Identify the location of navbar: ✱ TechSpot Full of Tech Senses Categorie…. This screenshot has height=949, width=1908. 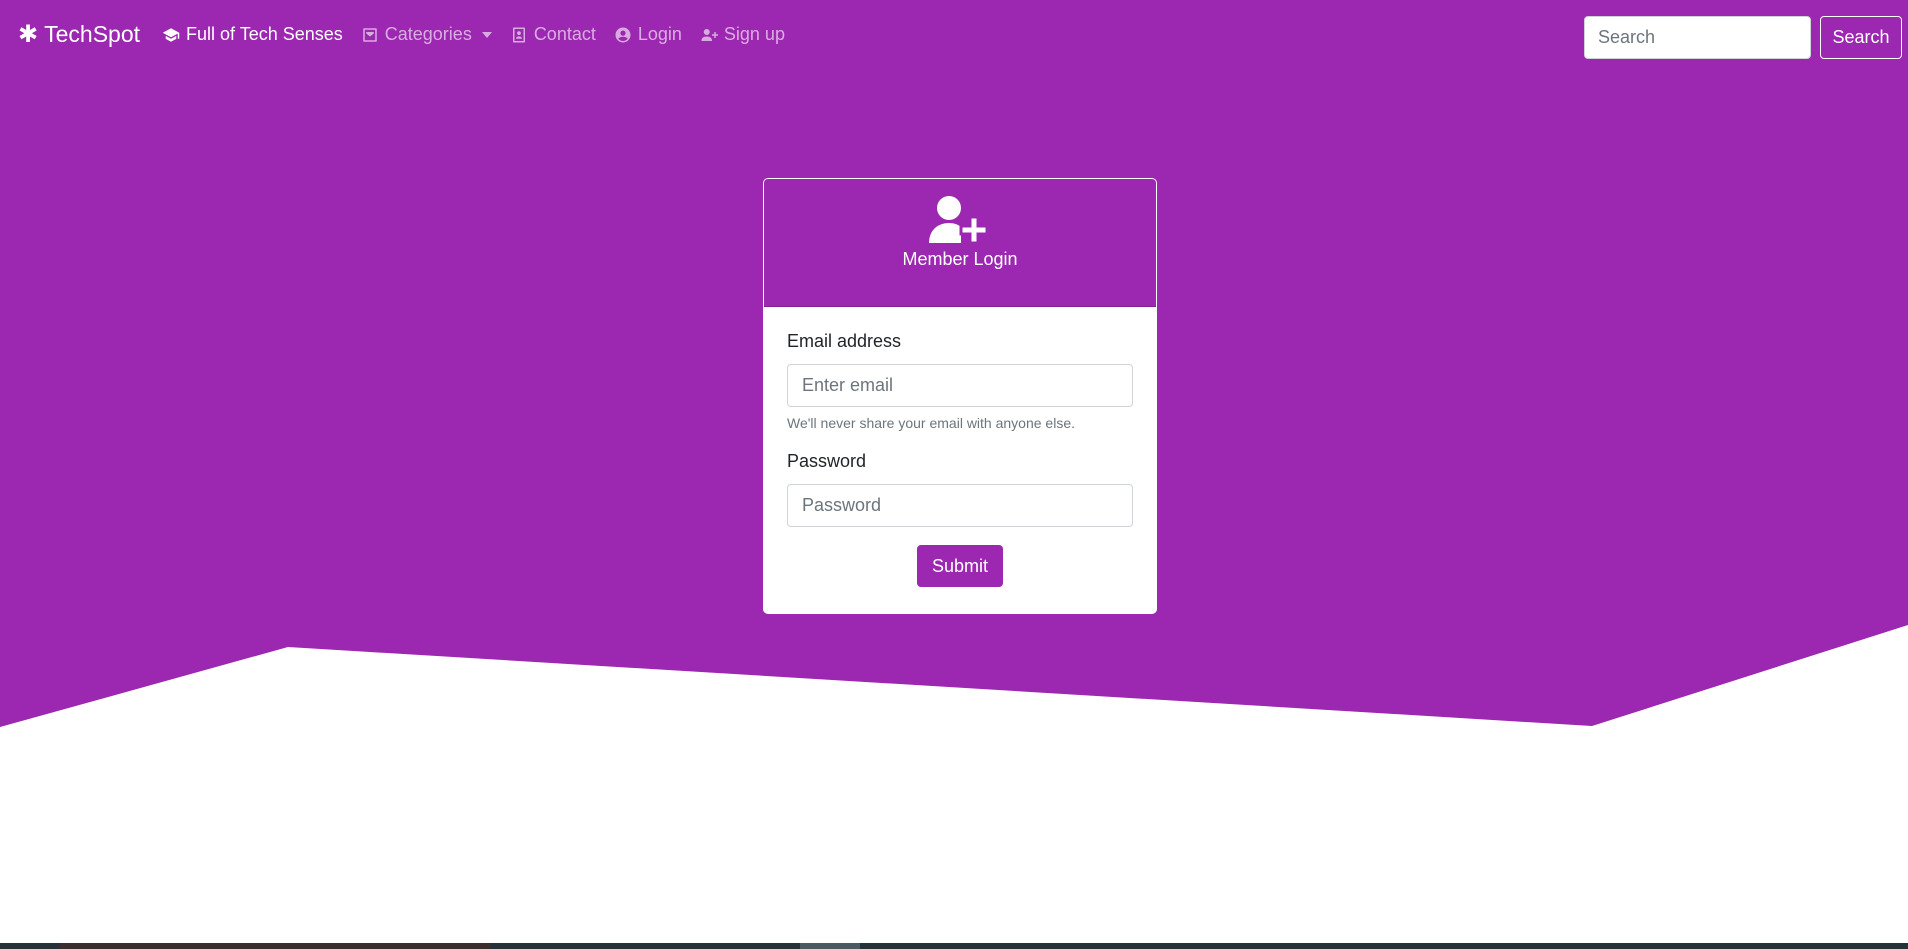
(954, 35).